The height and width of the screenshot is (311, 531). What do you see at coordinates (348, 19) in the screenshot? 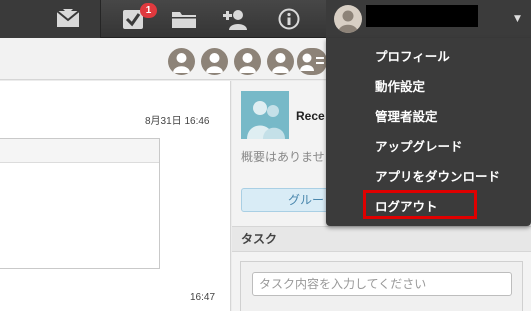
I see `user-avatar-icon` at bounding box center [348, 19].